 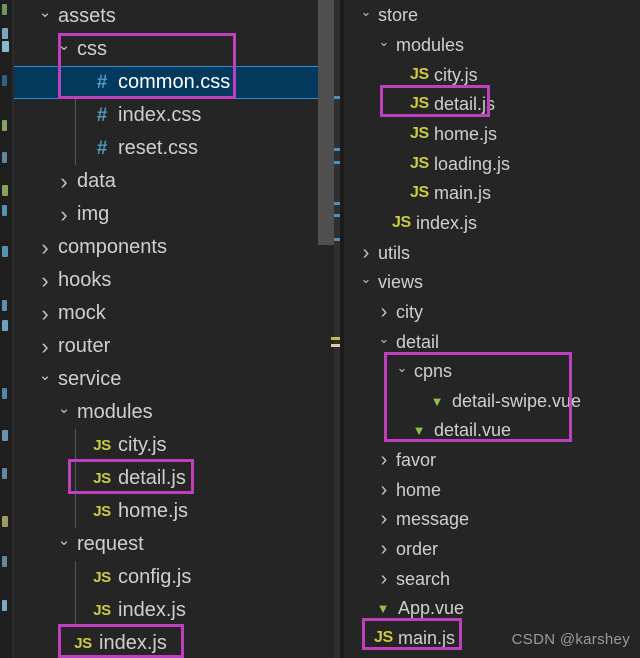 What do you see at coordinates (492, 490) in the screenshot?
I see `tree-row-home: › home` at bounding box center [492, 490].